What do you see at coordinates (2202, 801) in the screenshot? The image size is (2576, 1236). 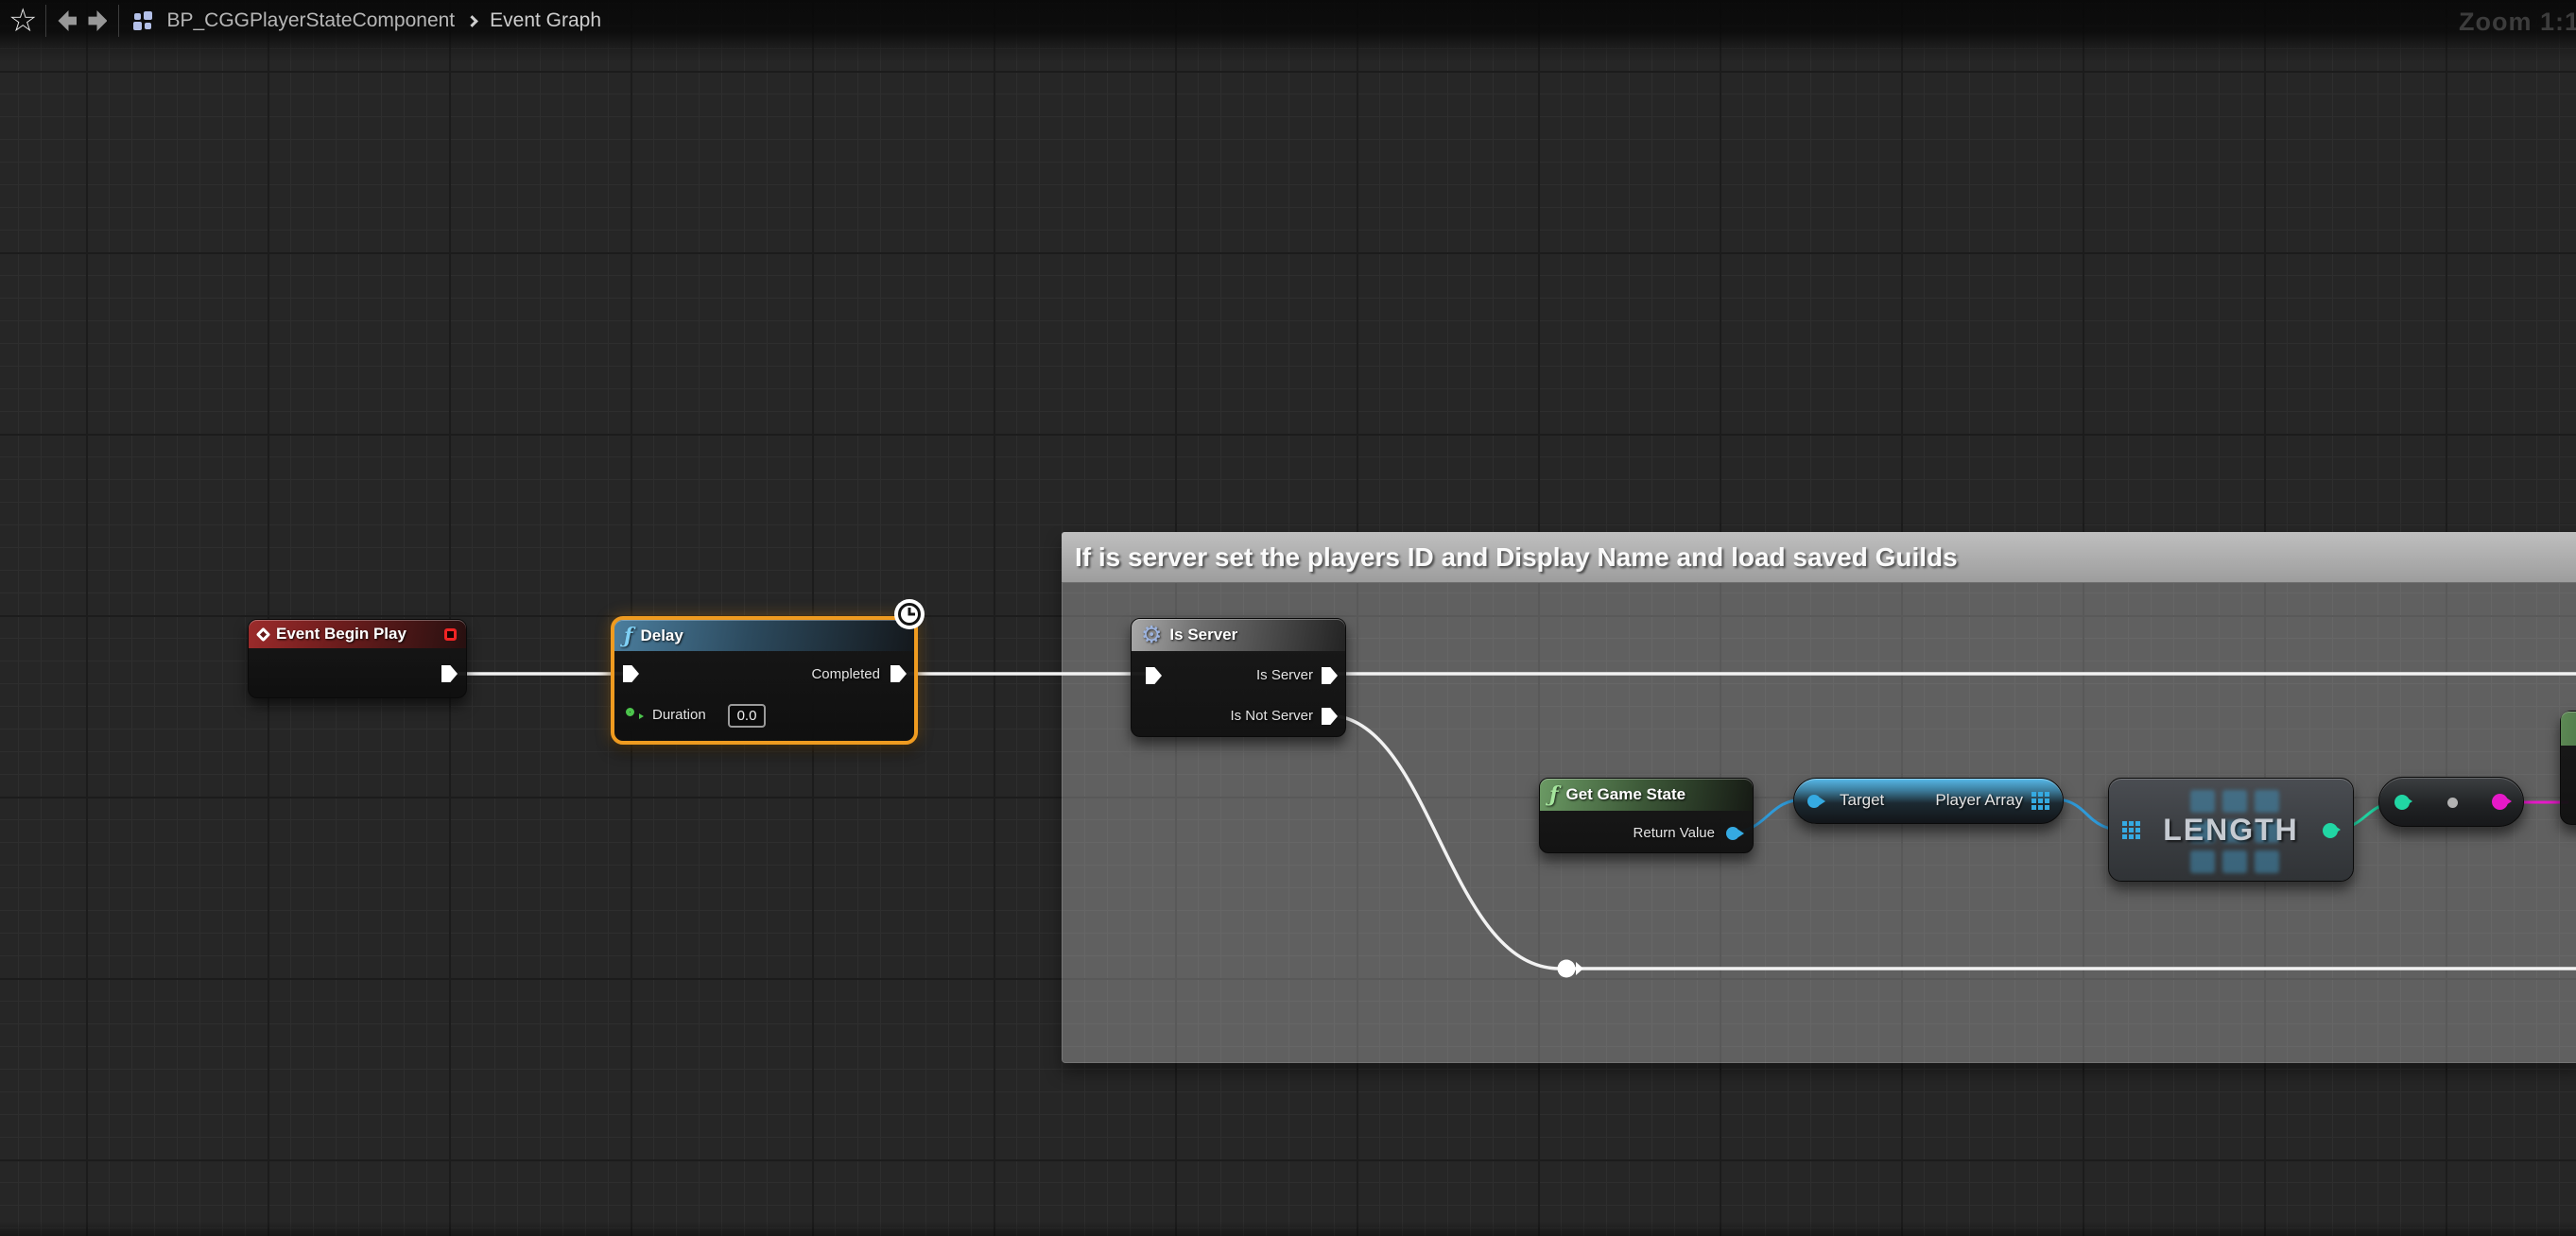 I see `array-watermark-icon` at bounding box center [2202, 801].